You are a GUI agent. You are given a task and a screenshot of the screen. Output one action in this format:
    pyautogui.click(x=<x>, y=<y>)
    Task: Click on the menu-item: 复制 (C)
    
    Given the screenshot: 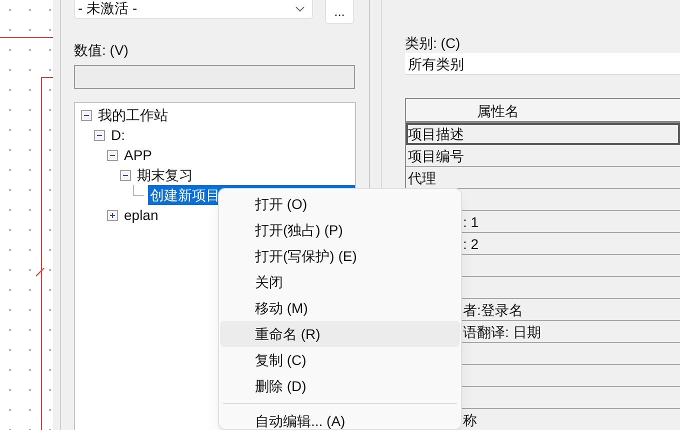 What is the action you would take?
    pyautogui.click(x=340, y=360)
    